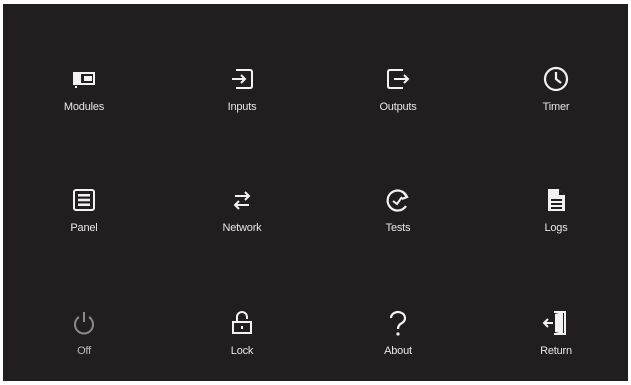 The width and height of the screenshot is (631, 385). Describe the element at coordinates (242, 107) in the screenshot. I see `menu-item-label: Inputs` at that location.